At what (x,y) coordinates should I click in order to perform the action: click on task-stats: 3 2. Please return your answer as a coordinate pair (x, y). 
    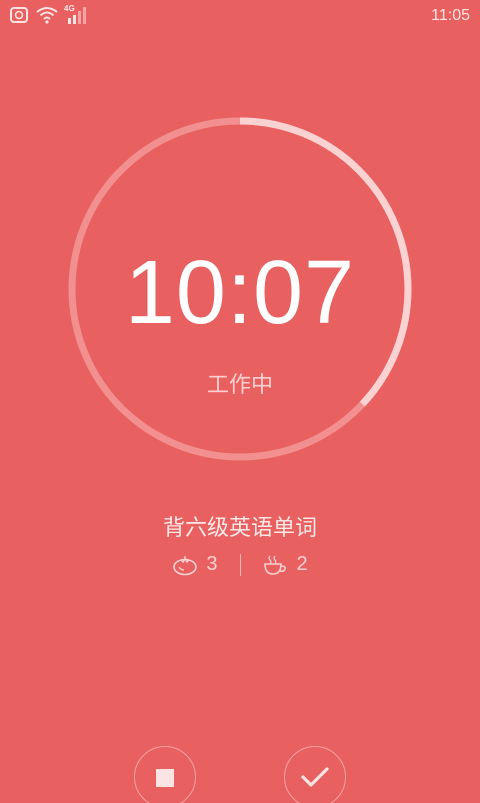
    Looking at the image, I should click on (240, 564).